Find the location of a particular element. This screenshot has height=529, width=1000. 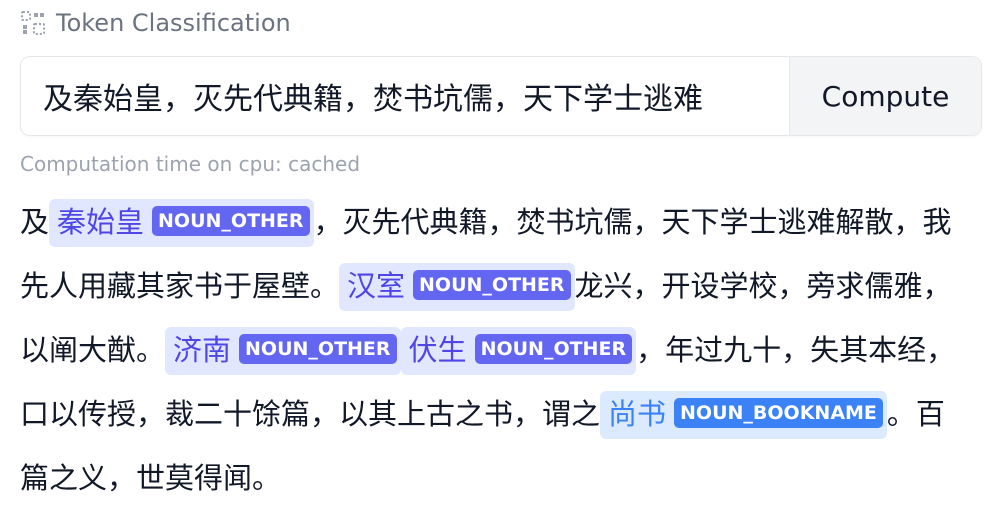

input-row: Compute is located at coordinates (501, 96).